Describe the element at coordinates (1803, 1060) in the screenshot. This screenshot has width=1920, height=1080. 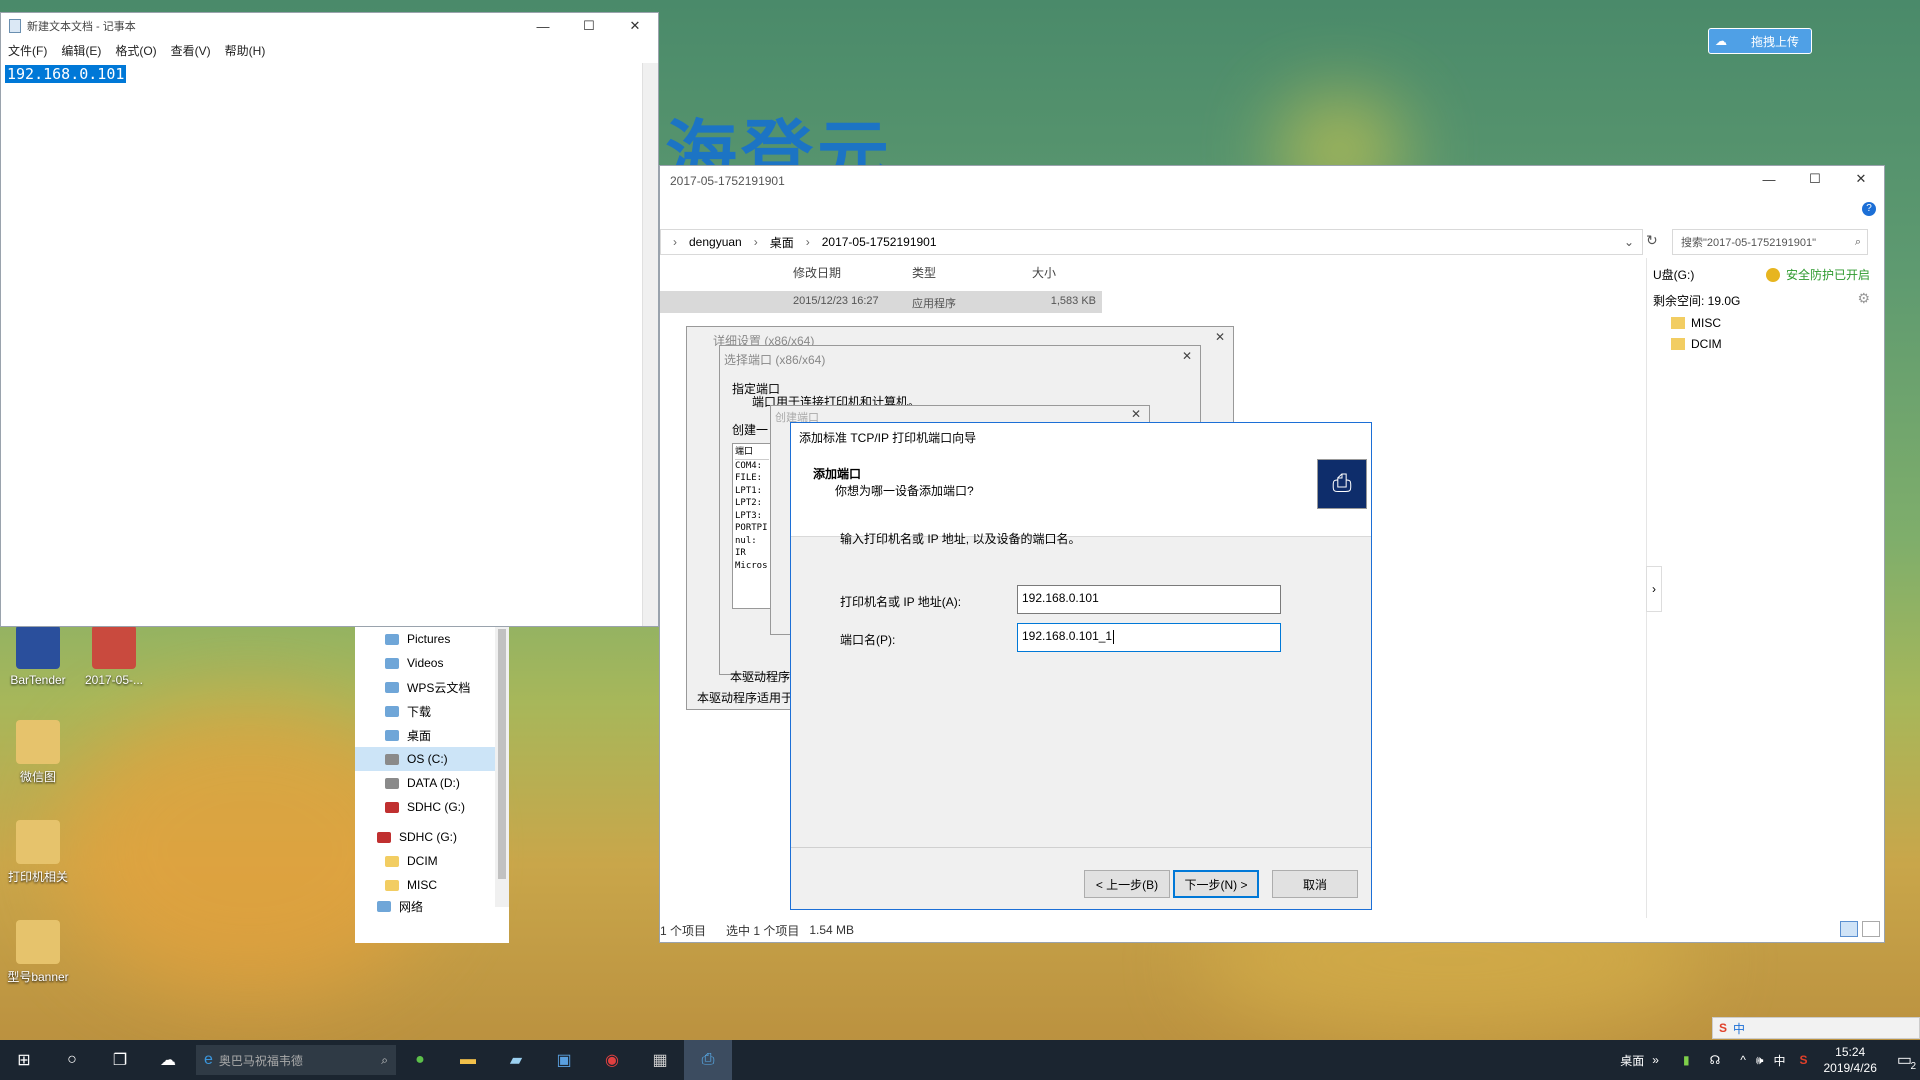
I see `sogou-tray-icon: S` at that location.